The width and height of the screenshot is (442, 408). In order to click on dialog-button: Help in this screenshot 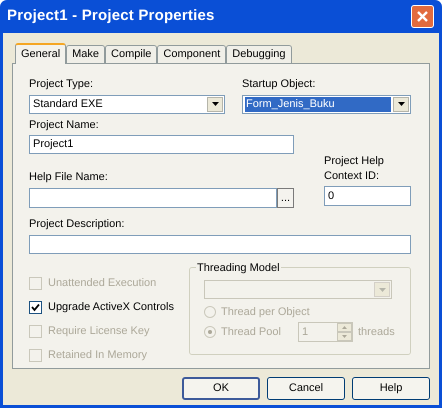, I will do `click(391, 388)`.